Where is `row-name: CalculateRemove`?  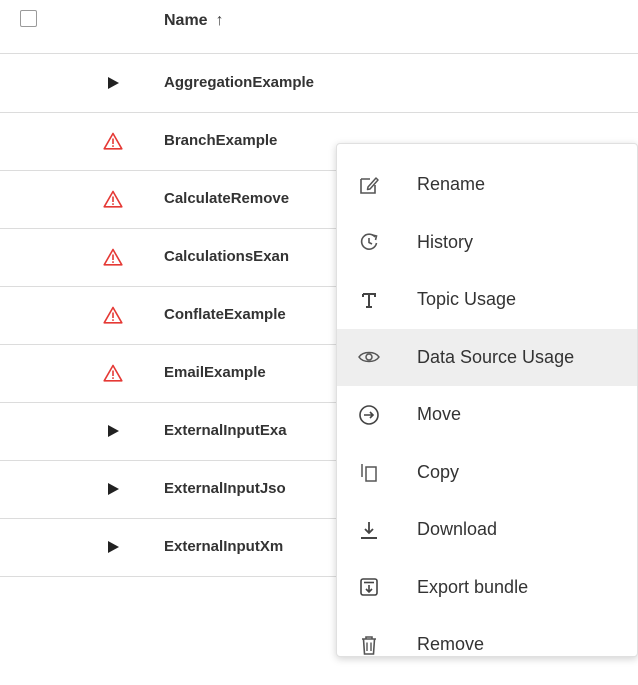
row-name: CalculateRemove is located at coordinates (227, 198).